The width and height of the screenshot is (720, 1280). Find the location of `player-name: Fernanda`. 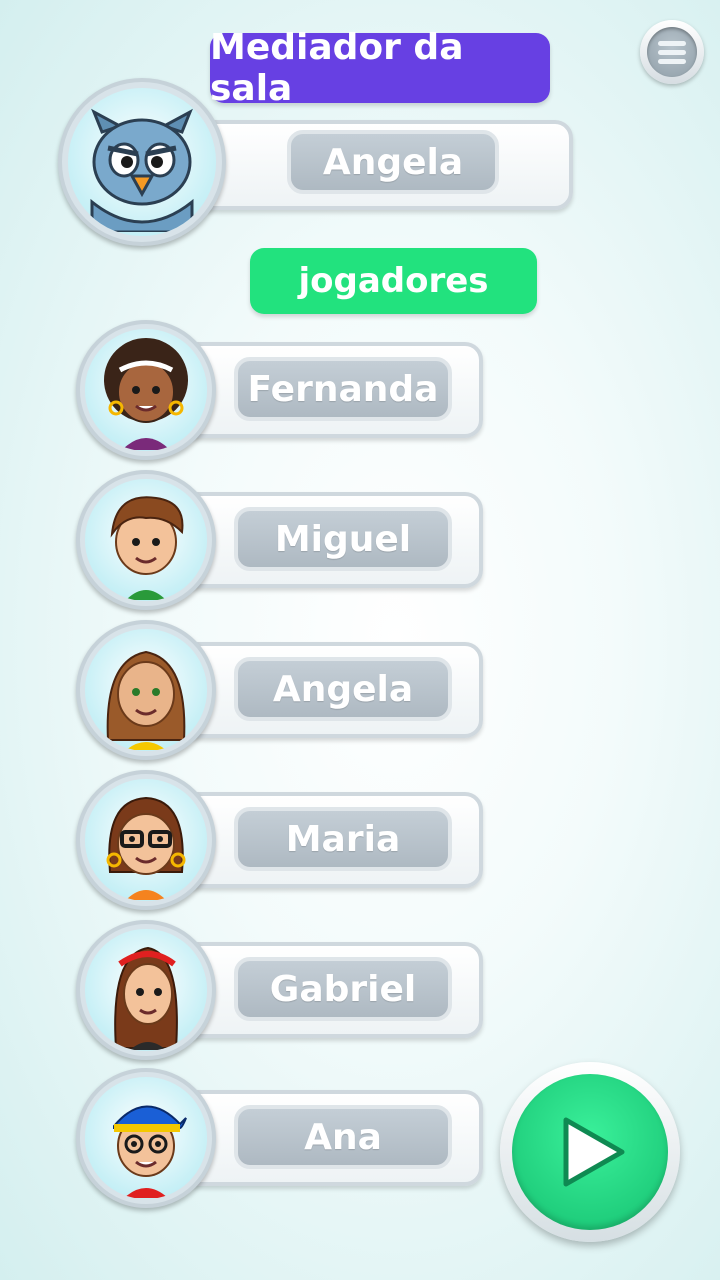

player-name: Fernanda is located at coordinates (343, 389).